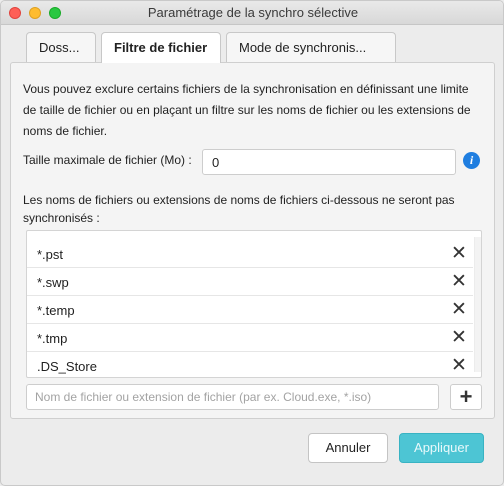 Image resolution: width=504 pixels, height=486 pixels. Describe the element at coordinates (250, 254) in the screenshot. I see `list-item: *.pst ✕` at that location.